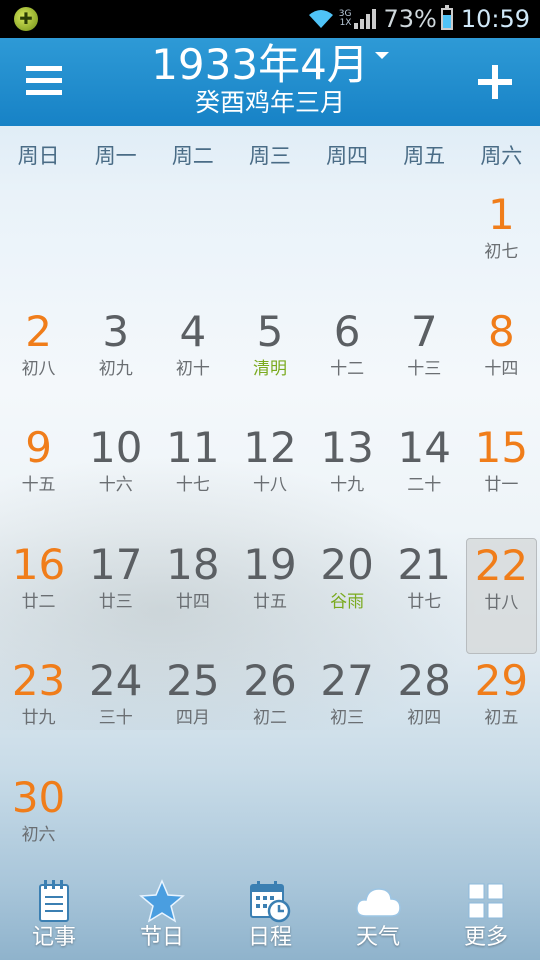 The image size is (540, 960). I want to click on battery-percent: 73%, so click(410, 19).